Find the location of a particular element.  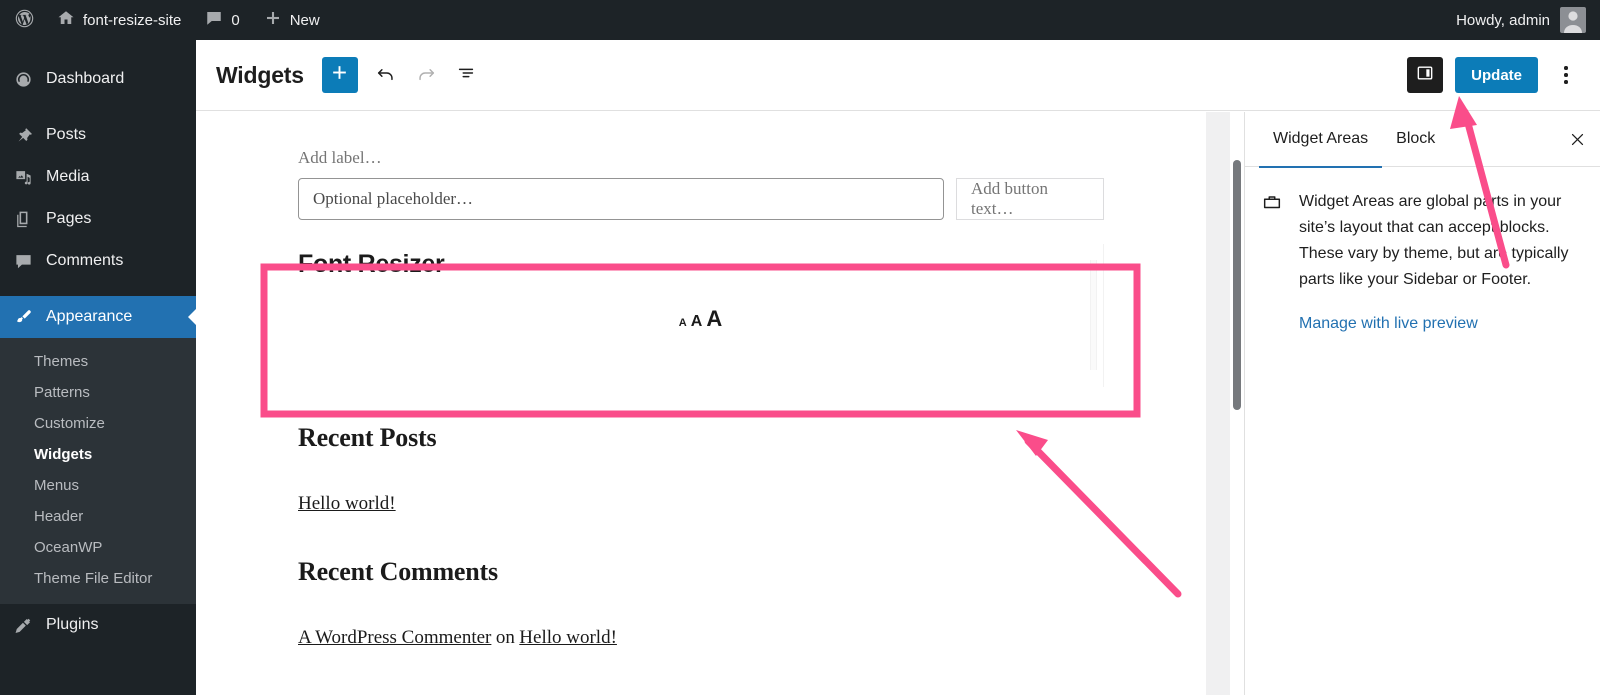

wordpress-logo-icon is located at coordinates (24, 20).